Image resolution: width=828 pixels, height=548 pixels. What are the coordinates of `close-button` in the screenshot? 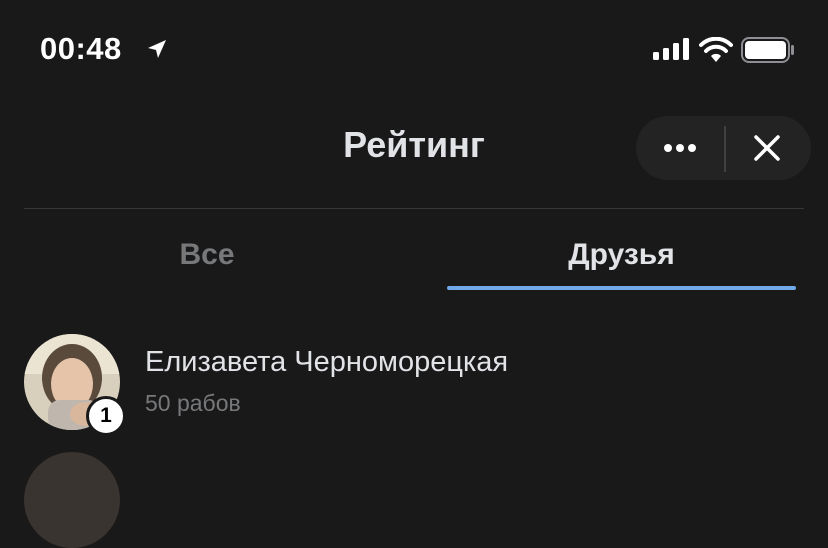 It's located at (768, 148).